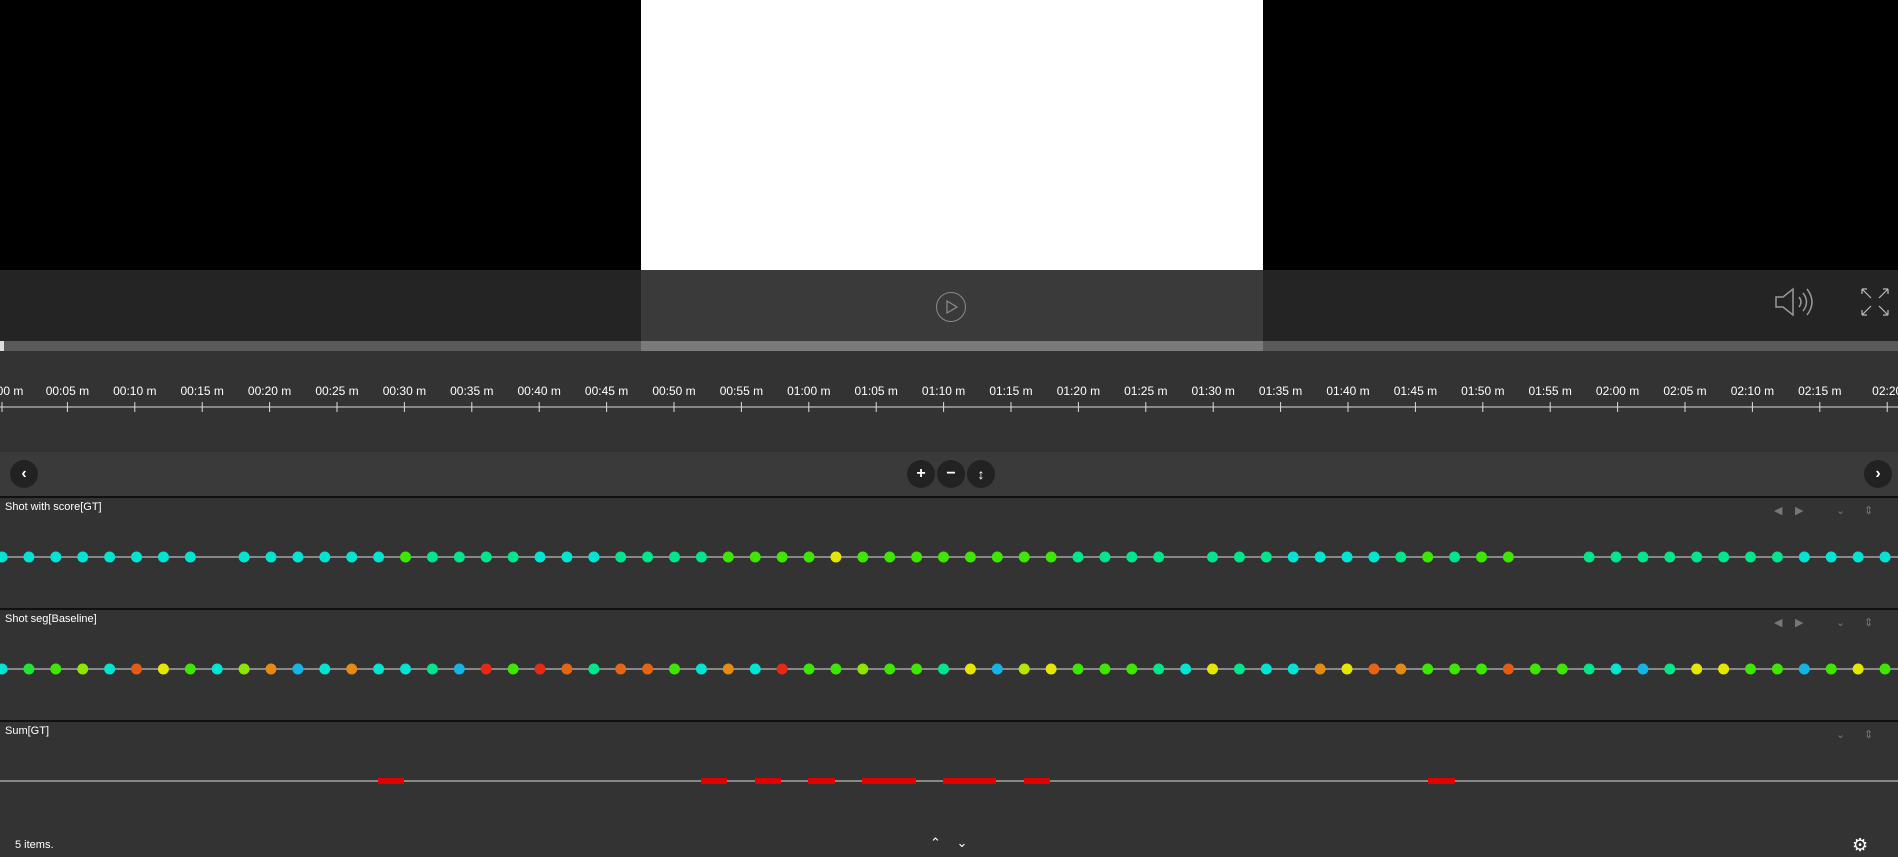  I want to click on track-shot-seg: Shot seg[Baseline] ◀ ▶ ⌄ ⇕, so click(949, 664).